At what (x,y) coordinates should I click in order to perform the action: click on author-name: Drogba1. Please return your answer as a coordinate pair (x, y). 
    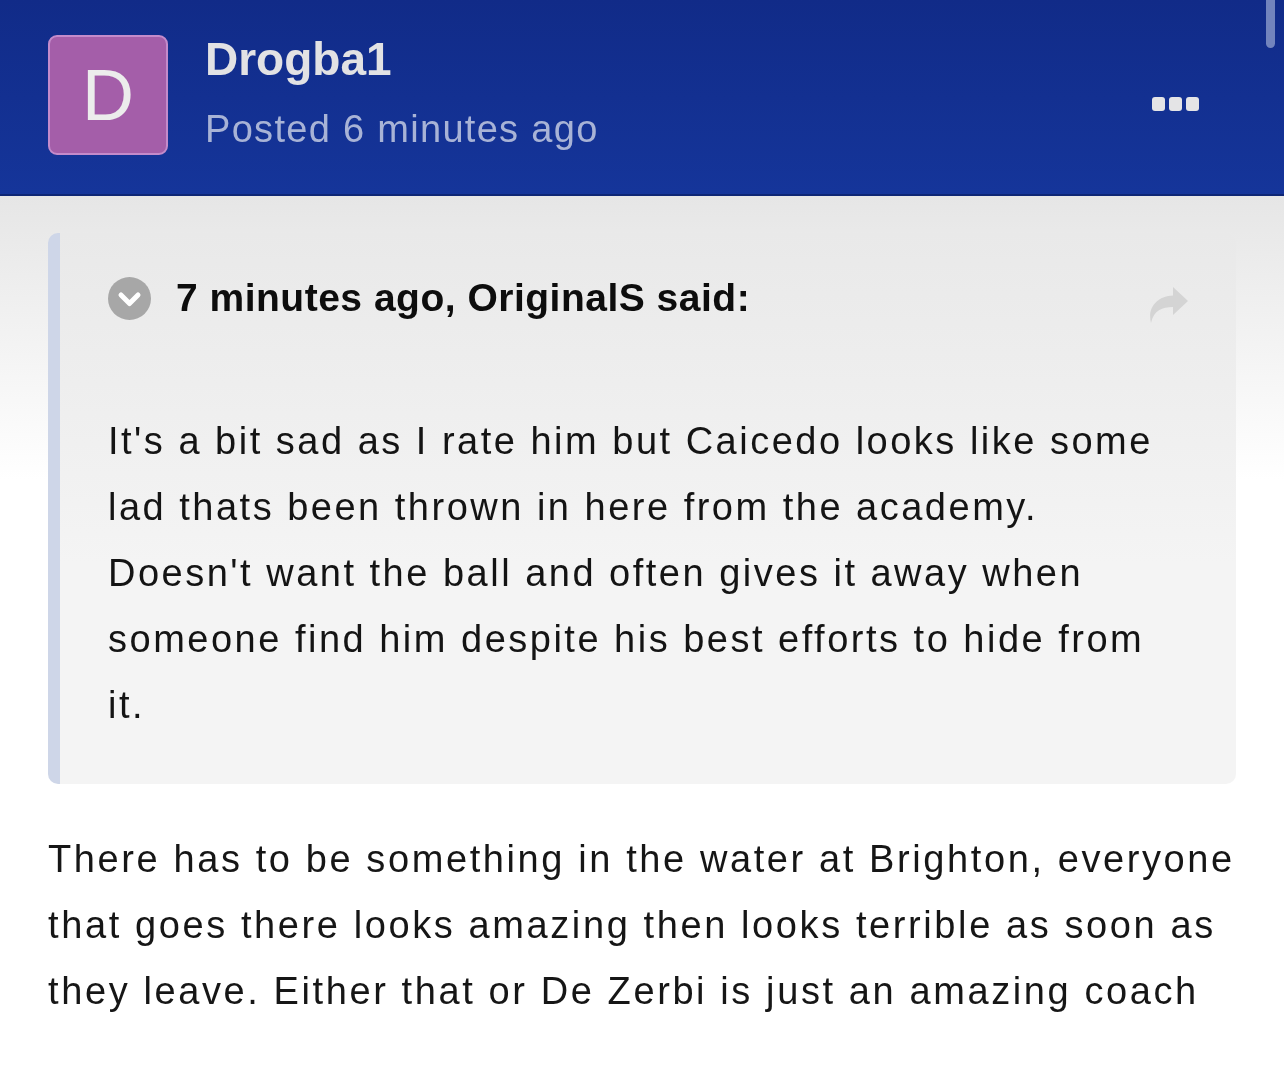
    Looking at the image, I should click on (298, 59).